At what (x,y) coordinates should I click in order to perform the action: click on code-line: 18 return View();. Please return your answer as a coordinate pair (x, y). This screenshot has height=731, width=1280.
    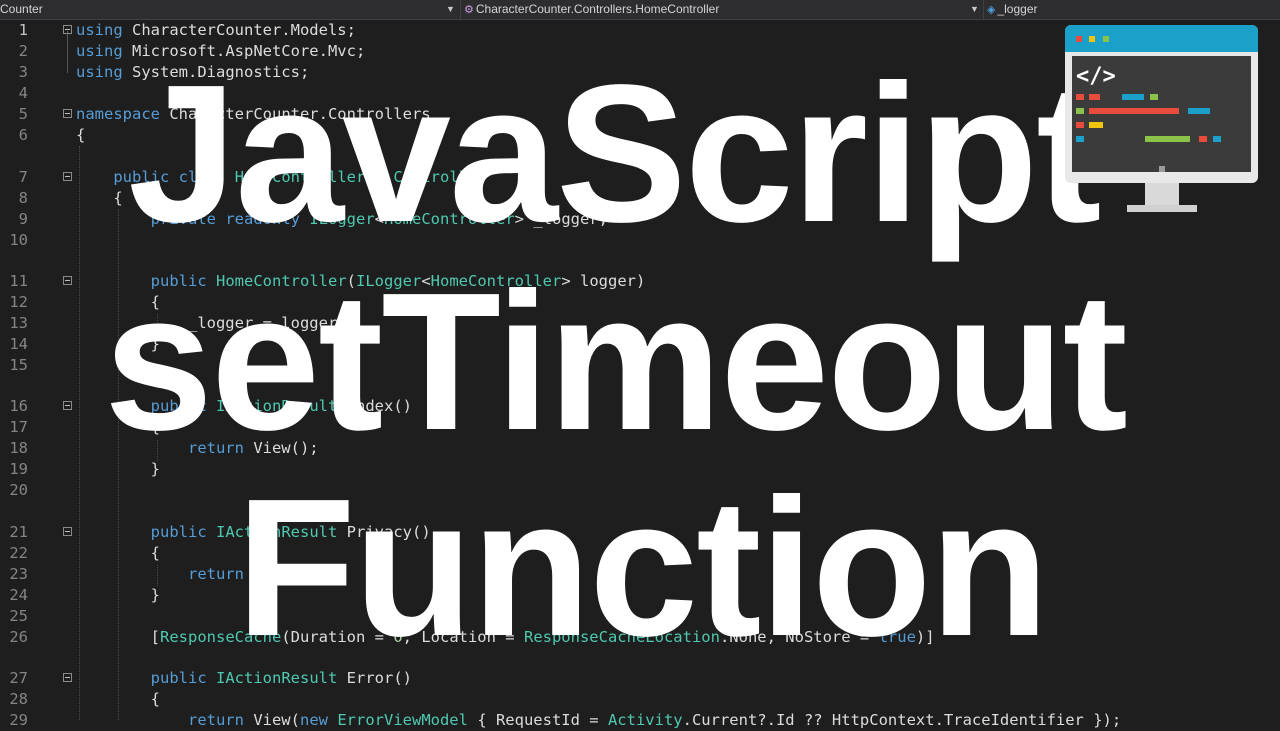
    Looking at the image, I should click on (640, 448).